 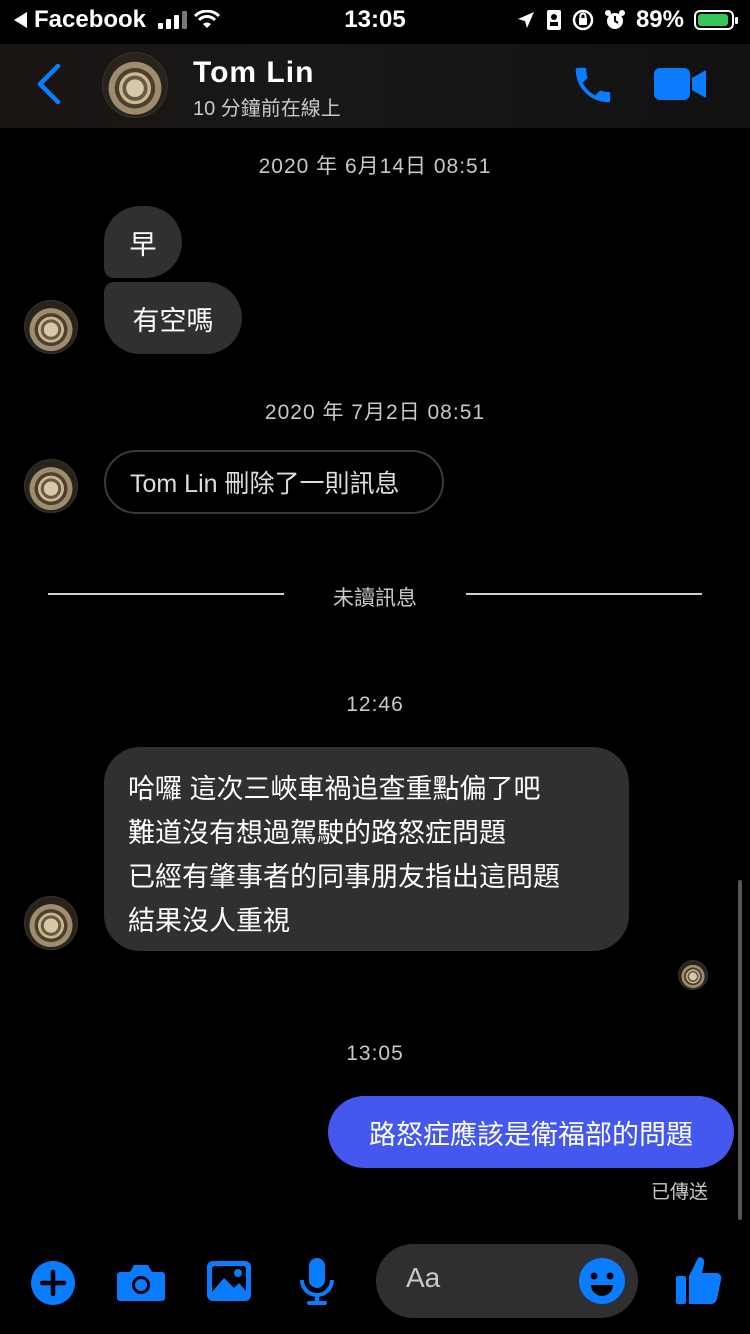 What do you see at coordinates (229, 1281) in the screenshot?
I see `gallery-icon` at bounding box center [229, 1281].